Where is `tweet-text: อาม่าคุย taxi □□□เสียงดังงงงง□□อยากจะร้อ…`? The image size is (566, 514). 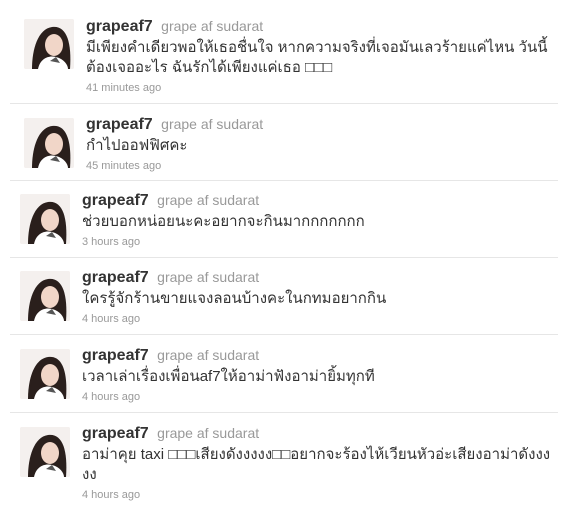
tweet-text: อาม่าคุย taxi □□□เสียงดังงงงง□□อยากจะร้อ… is located at coordinates (316, 464).